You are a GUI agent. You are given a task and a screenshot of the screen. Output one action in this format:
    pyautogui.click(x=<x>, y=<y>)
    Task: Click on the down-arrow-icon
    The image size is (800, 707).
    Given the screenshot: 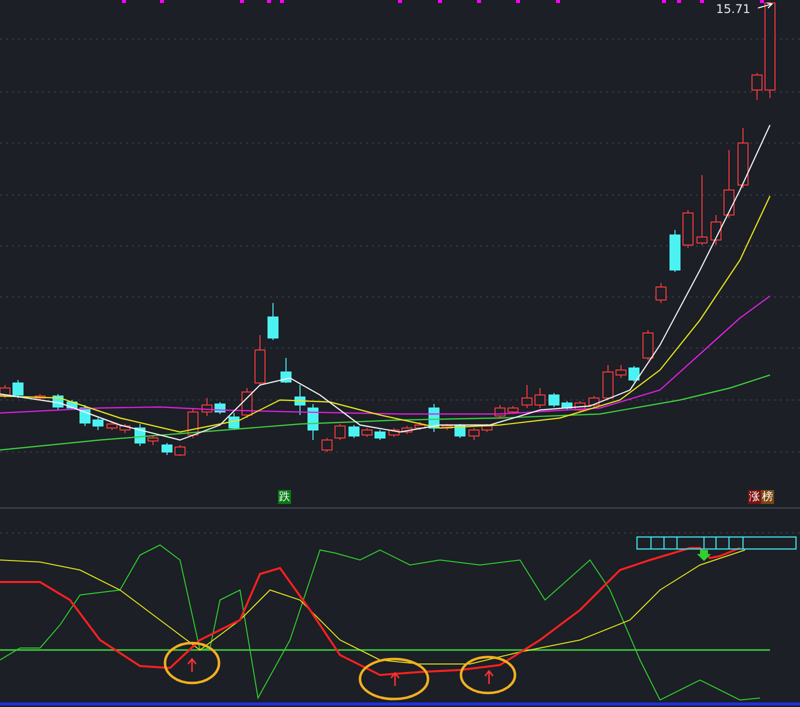 What is the action you would take?
    pyautogui.click(x=704, y=555)
    